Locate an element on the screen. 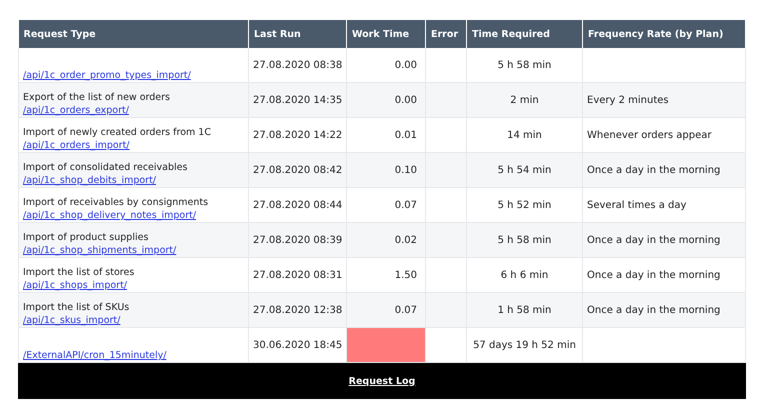  column-header: Last Run is located at coordinates (297, 34).